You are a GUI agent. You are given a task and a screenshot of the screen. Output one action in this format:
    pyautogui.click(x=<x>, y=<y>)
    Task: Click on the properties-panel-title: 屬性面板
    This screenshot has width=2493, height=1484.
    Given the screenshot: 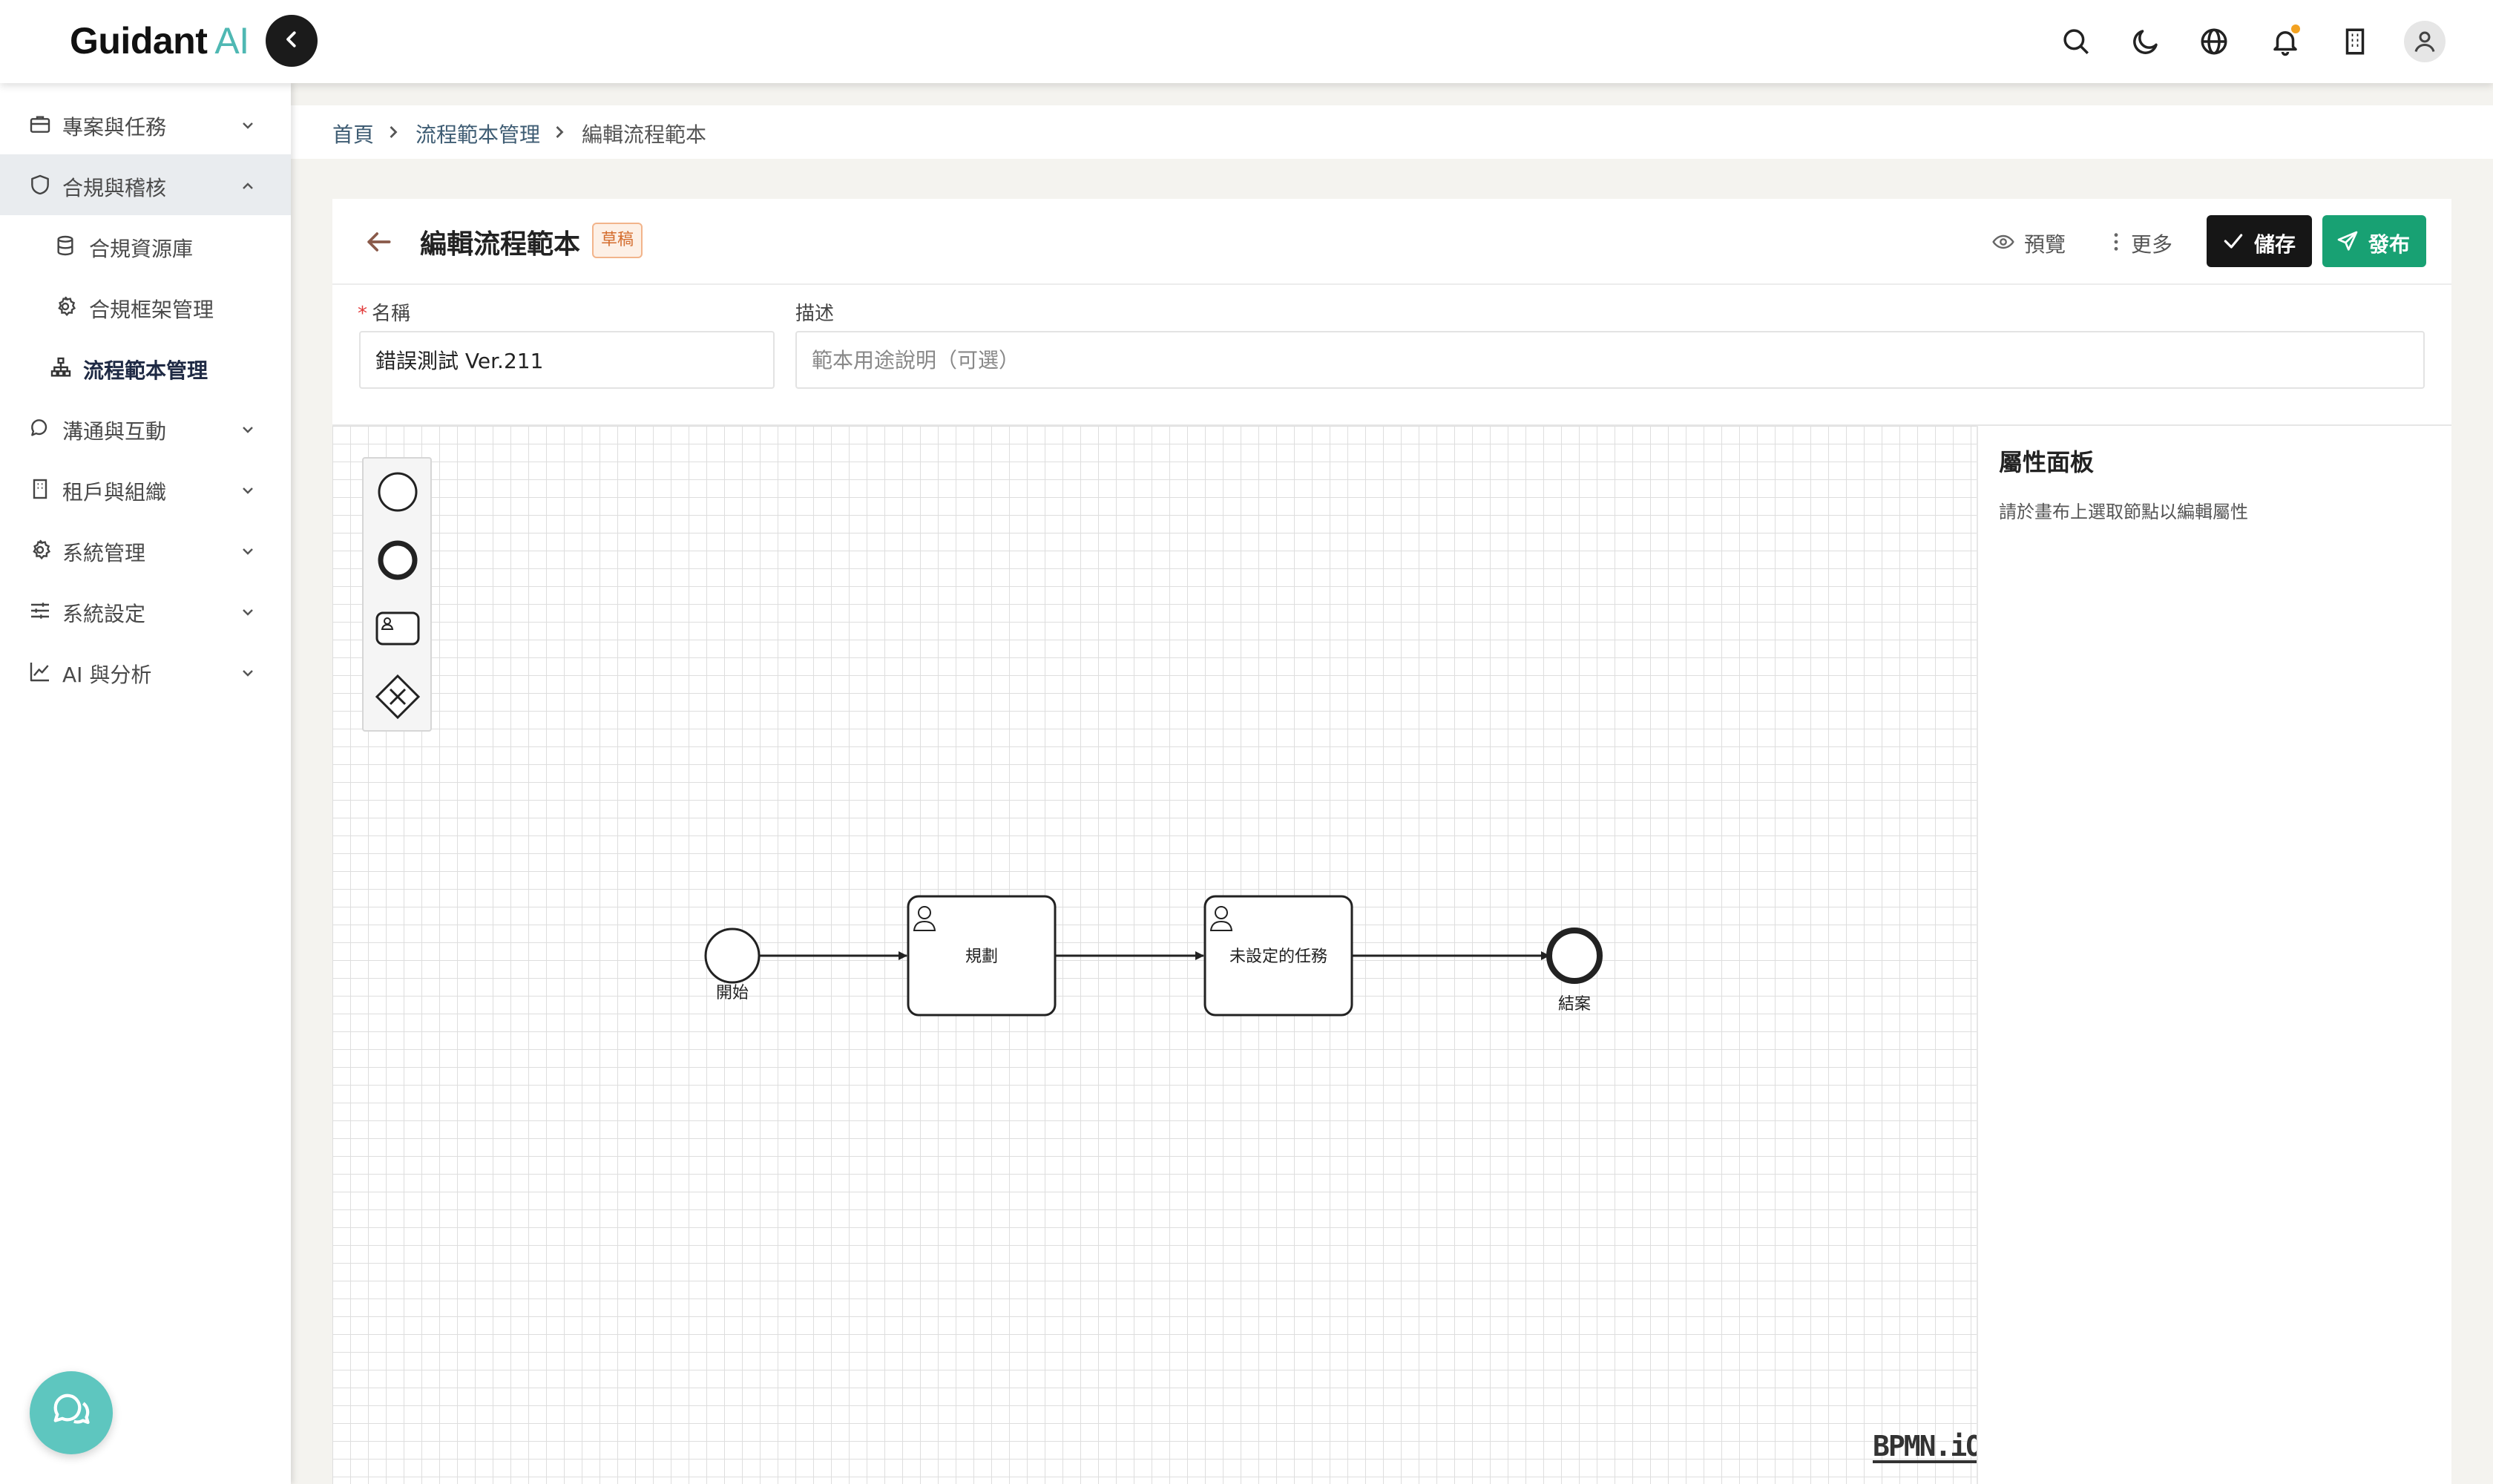 What is the action you would take?
    pyautogui.click(x=2047, y=462)
    